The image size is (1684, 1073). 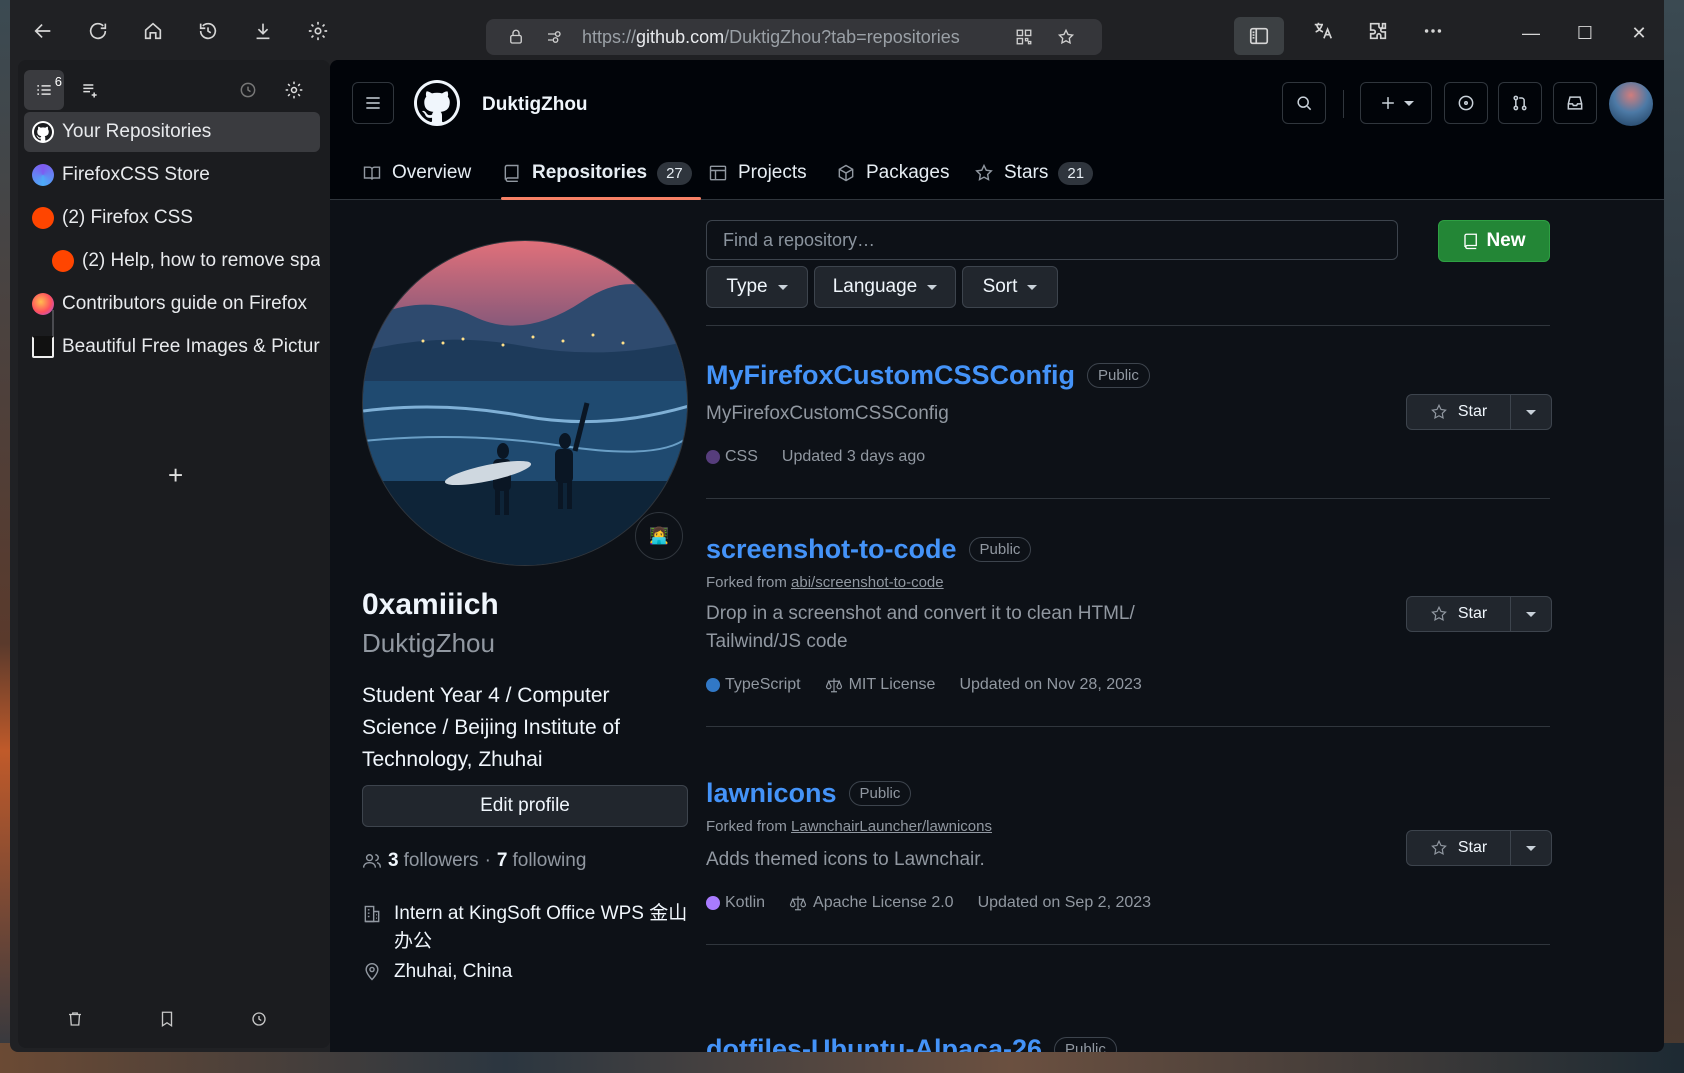 I want to click on sidebar-history-icon, so click(x=248, y=90).